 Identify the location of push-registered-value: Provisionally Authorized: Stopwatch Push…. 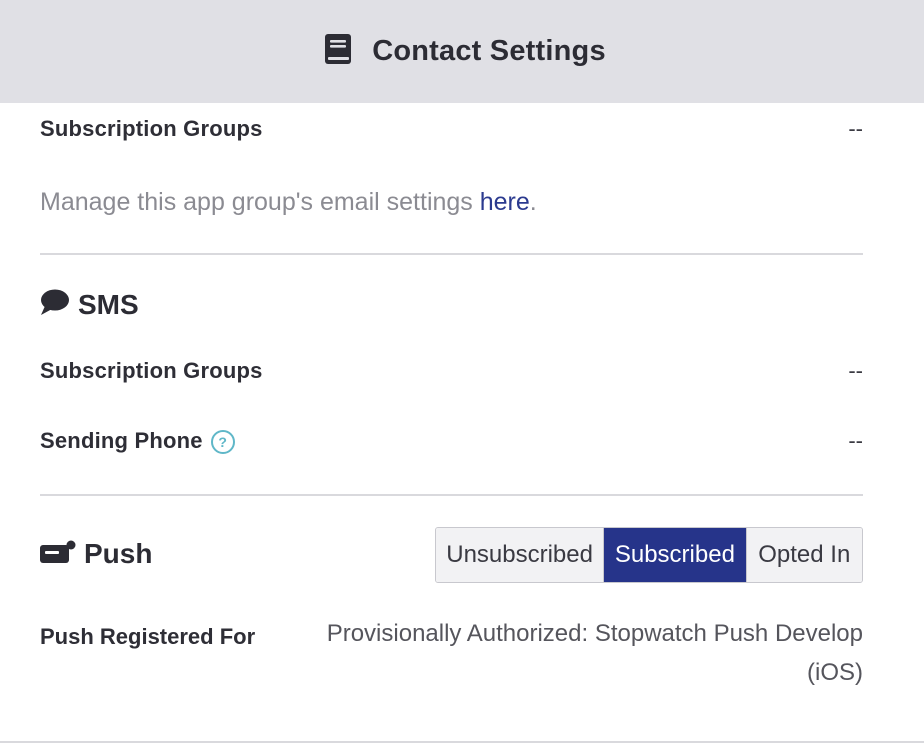
(568, 653).